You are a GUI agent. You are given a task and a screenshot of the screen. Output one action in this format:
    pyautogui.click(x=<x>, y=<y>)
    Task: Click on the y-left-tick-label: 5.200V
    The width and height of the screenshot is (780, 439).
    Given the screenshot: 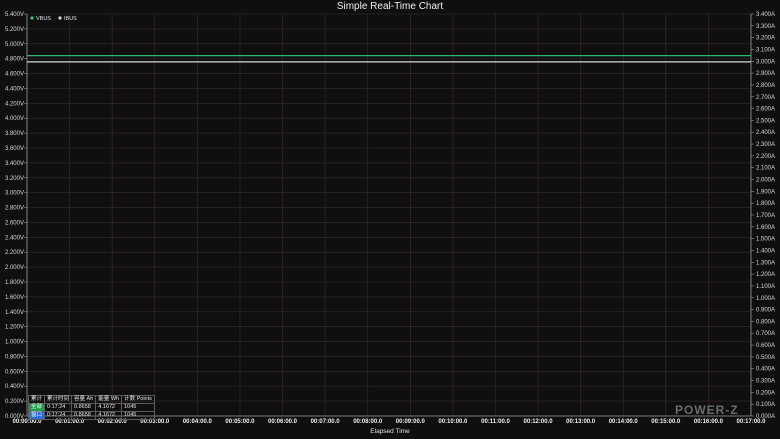 What is the action you would take?
    pyautogui.click(x=14, y=30)
    